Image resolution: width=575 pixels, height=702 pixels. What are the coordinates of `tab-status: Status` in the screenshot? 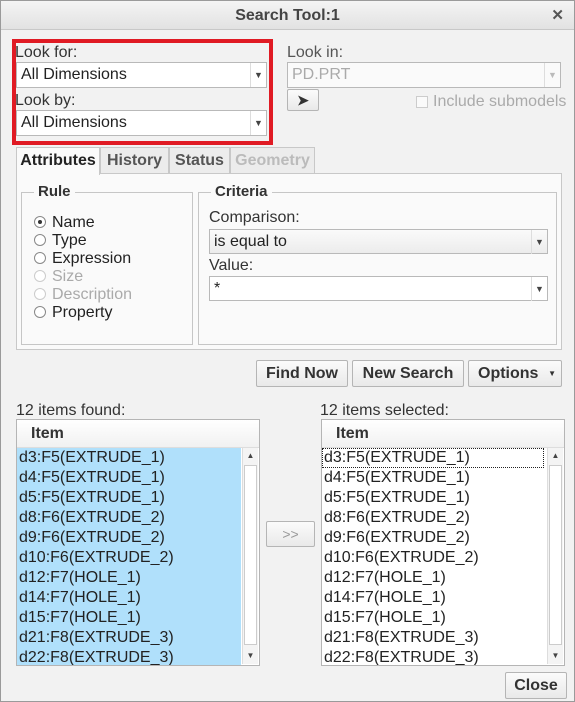 It's located at (199, 160).